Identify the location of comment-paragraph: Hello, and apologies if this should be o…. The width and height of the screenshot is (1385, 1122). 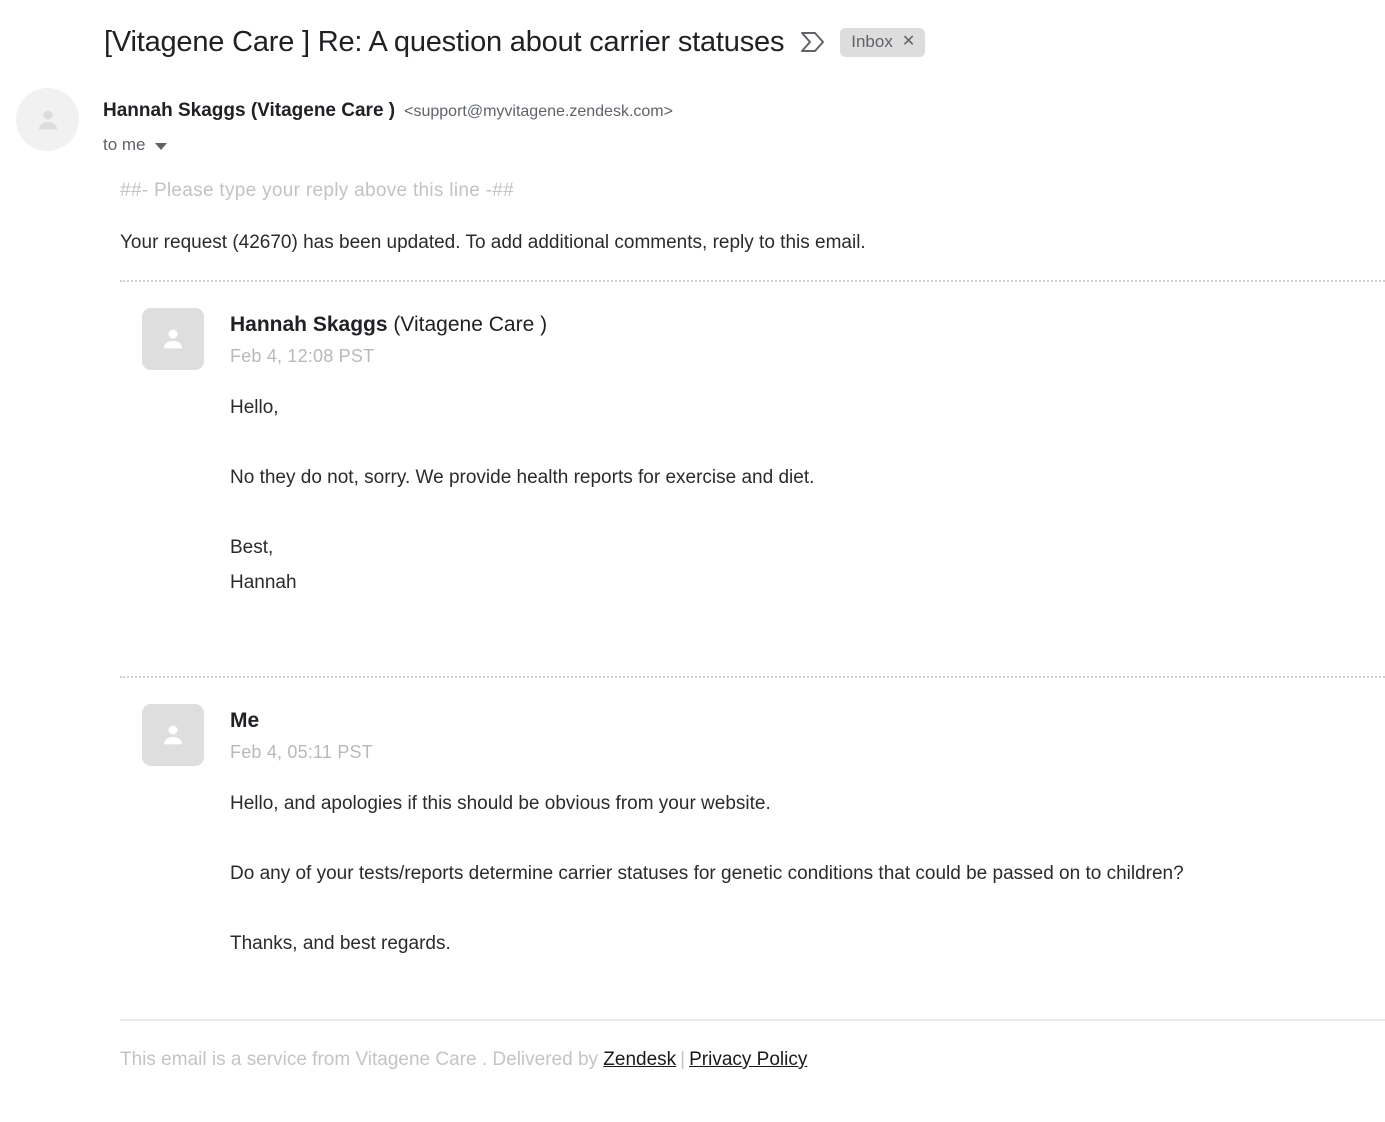
(500, 803).